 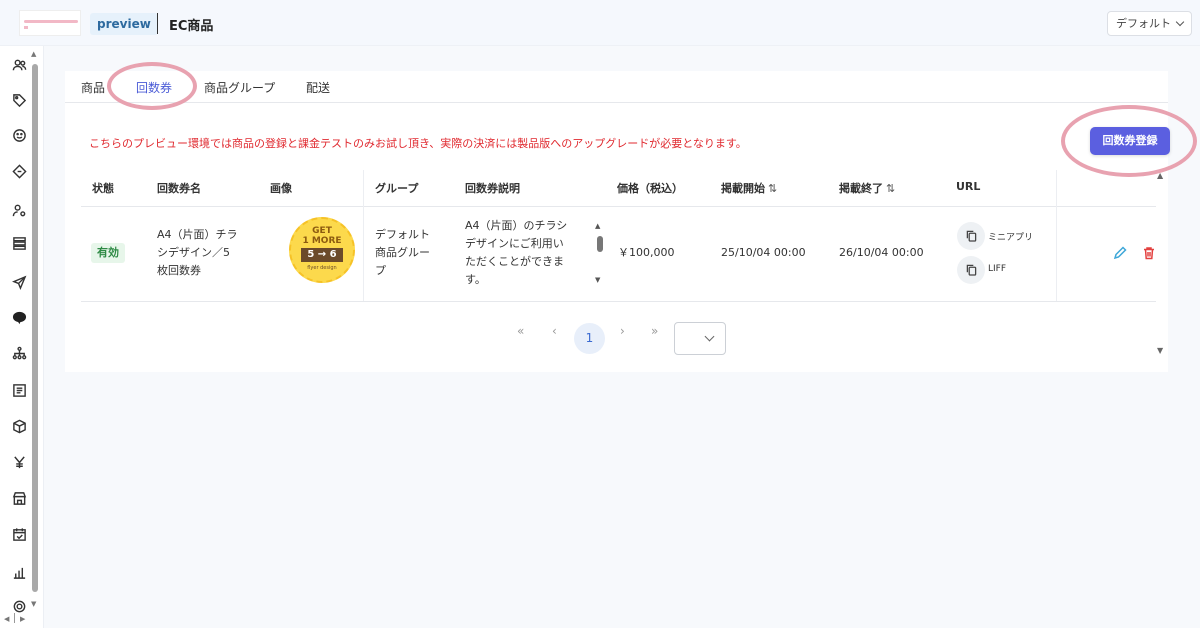 I want to click on ticket-description: A4（片面）のチラシ デザインにご利用い ただくことができま す。, so click(x=516, y=252).